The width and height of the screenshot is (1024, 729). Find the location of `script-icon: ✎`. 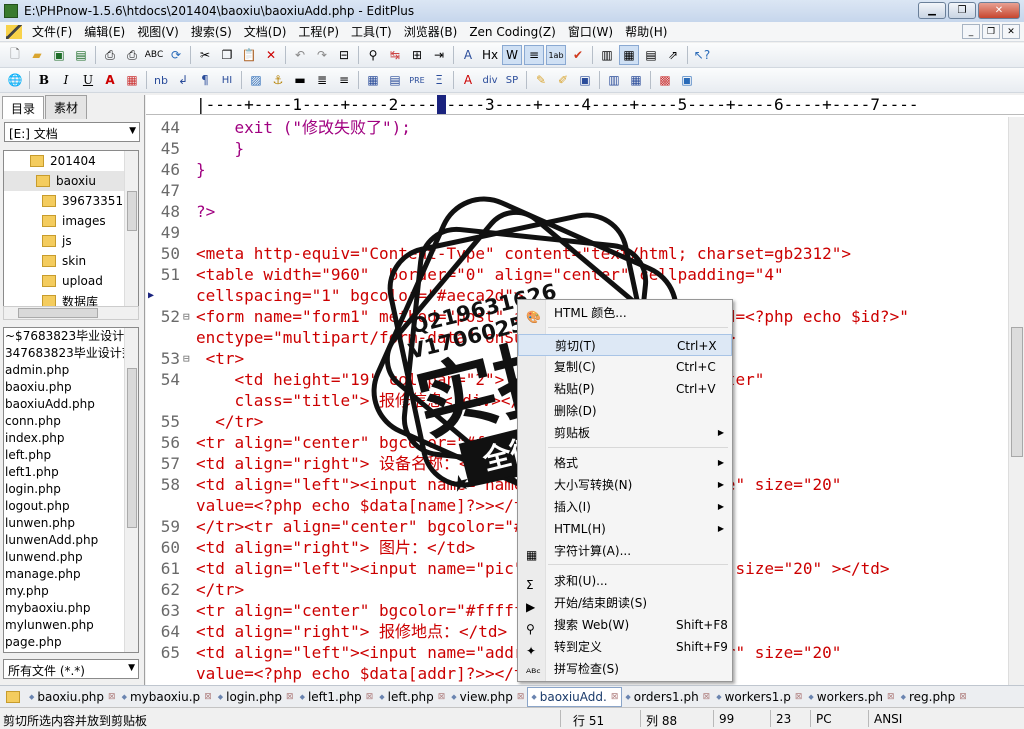

script-icon: ✎ is located at coordinates (541, 80).